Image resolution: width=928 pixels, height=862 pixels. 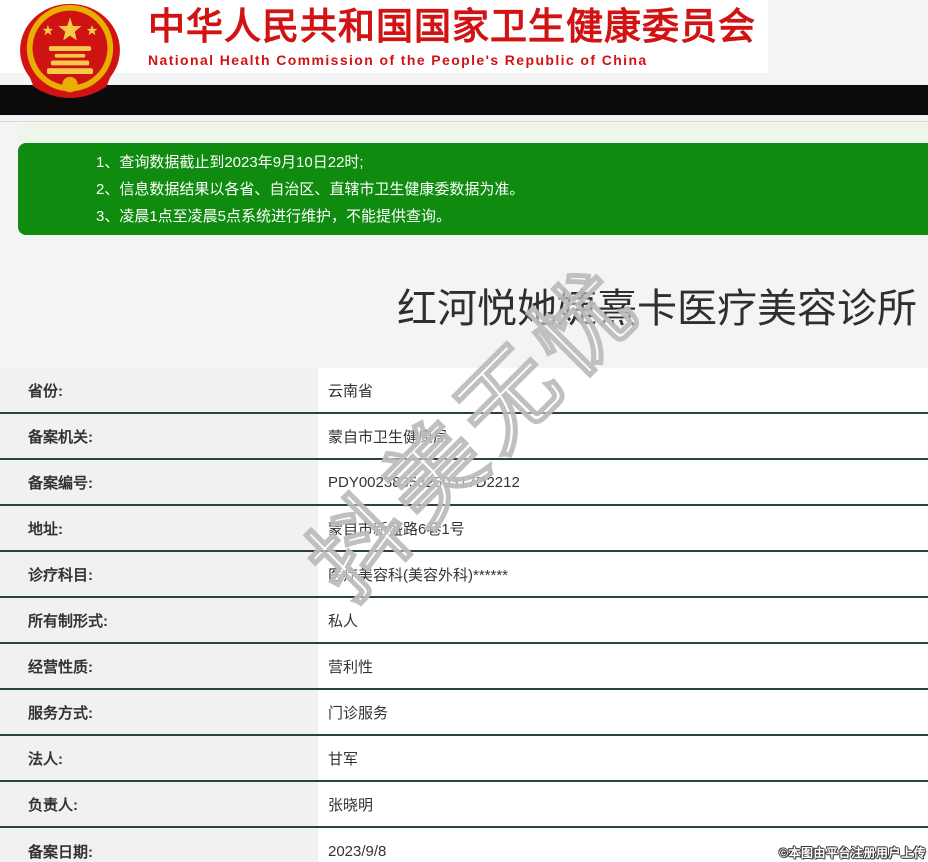 I want to click on nav-bar, so click(x=464, y=100).